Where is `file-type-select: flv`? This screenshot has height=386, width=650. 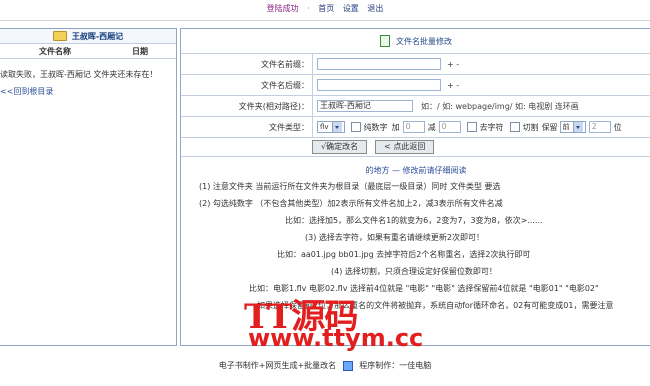
file-type-select: flv is located at coordinates (331, 127).